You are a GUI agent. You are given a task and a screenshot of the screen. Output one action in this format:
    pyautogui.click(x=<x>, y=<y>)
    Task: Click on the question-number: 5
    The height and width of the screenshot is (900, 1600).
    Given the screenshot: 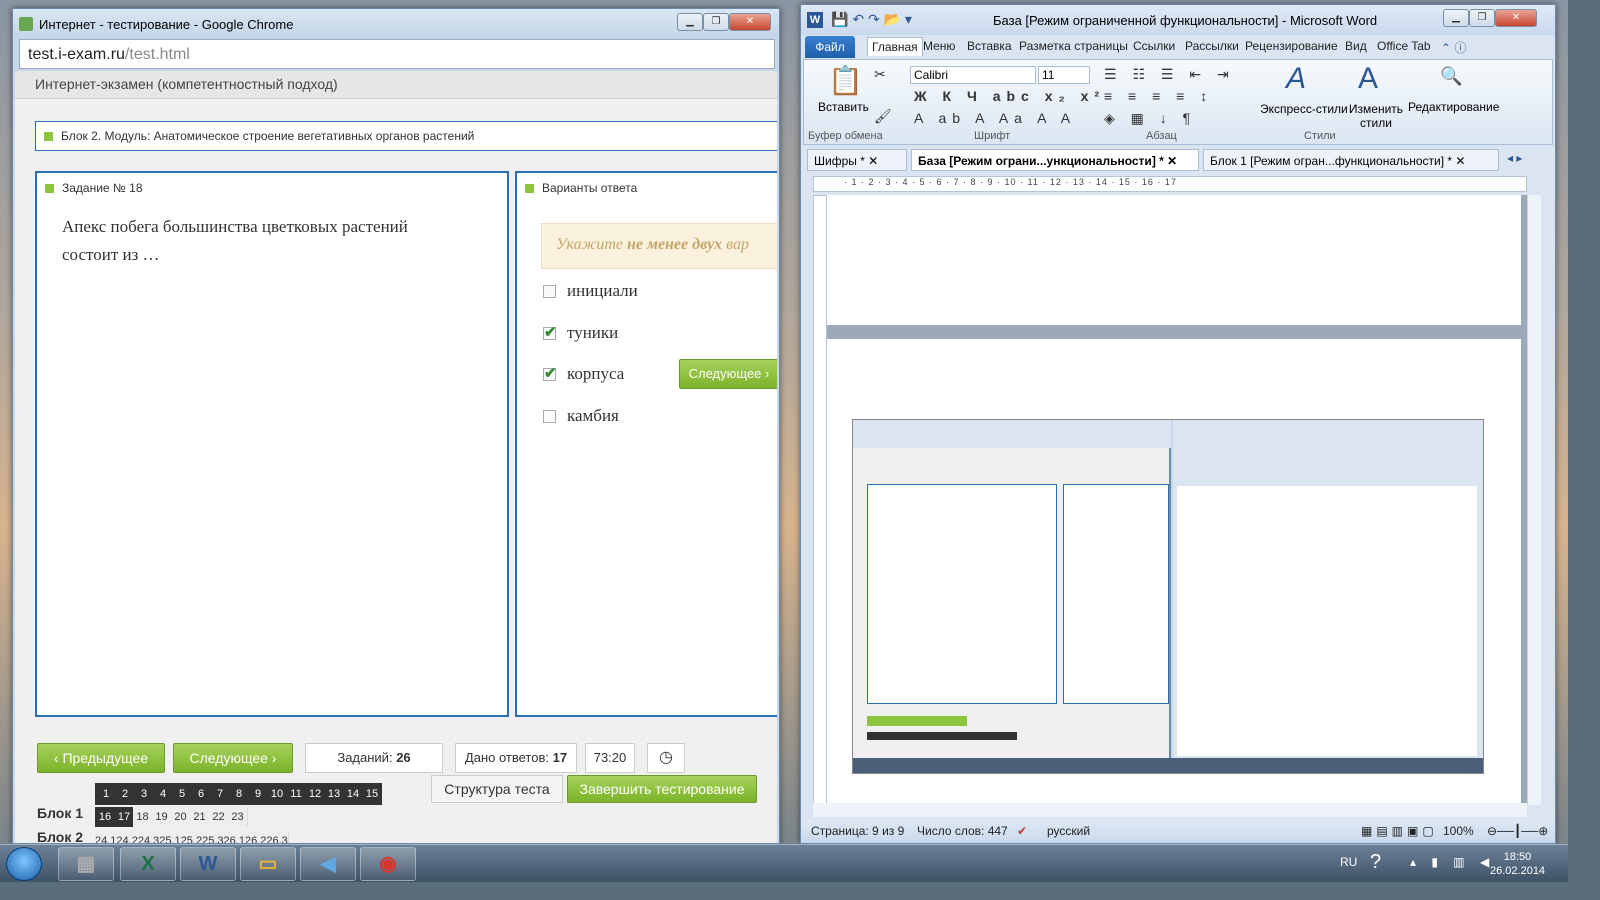 What is the action you would take?
    pyautogui.click(x=182, y=794)
    